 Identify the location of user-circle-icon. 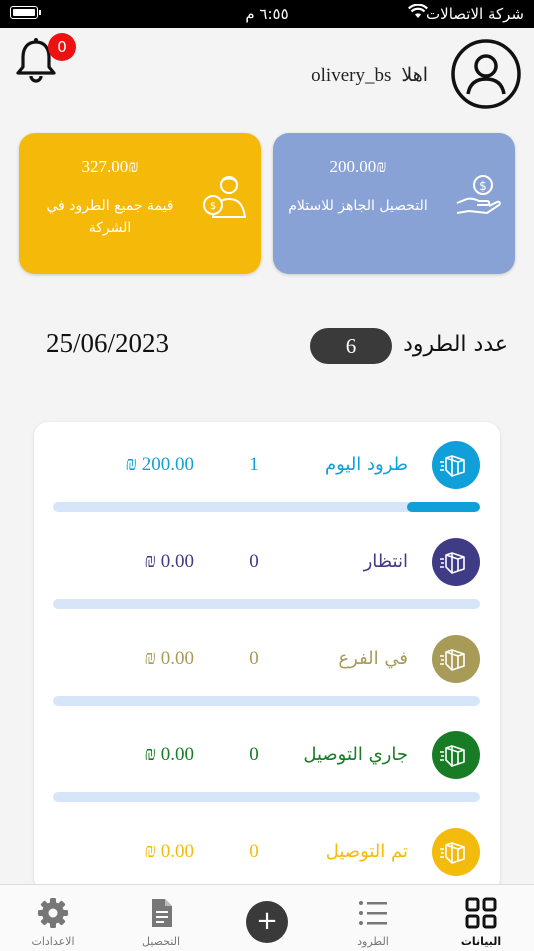
(486, 74).